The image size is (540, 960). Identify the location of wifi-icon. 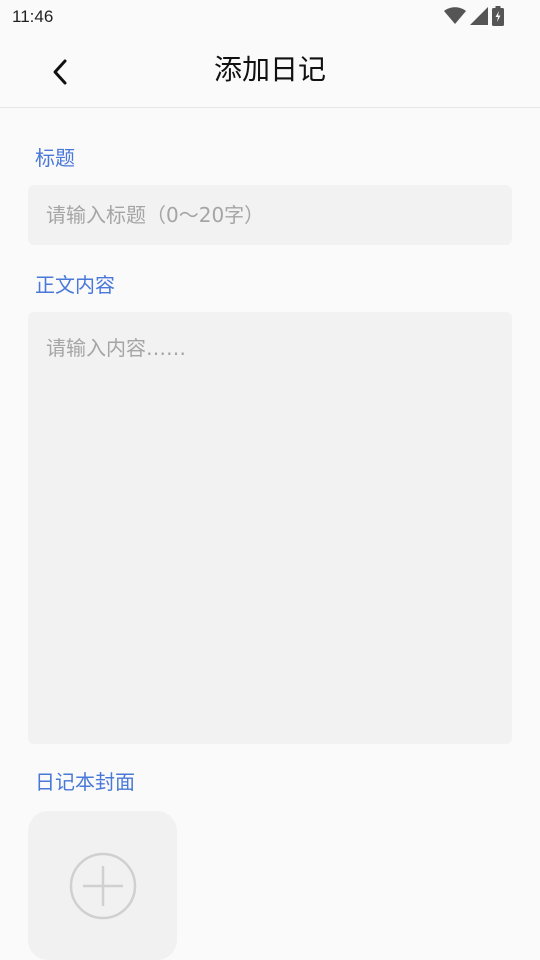
(455, 15).